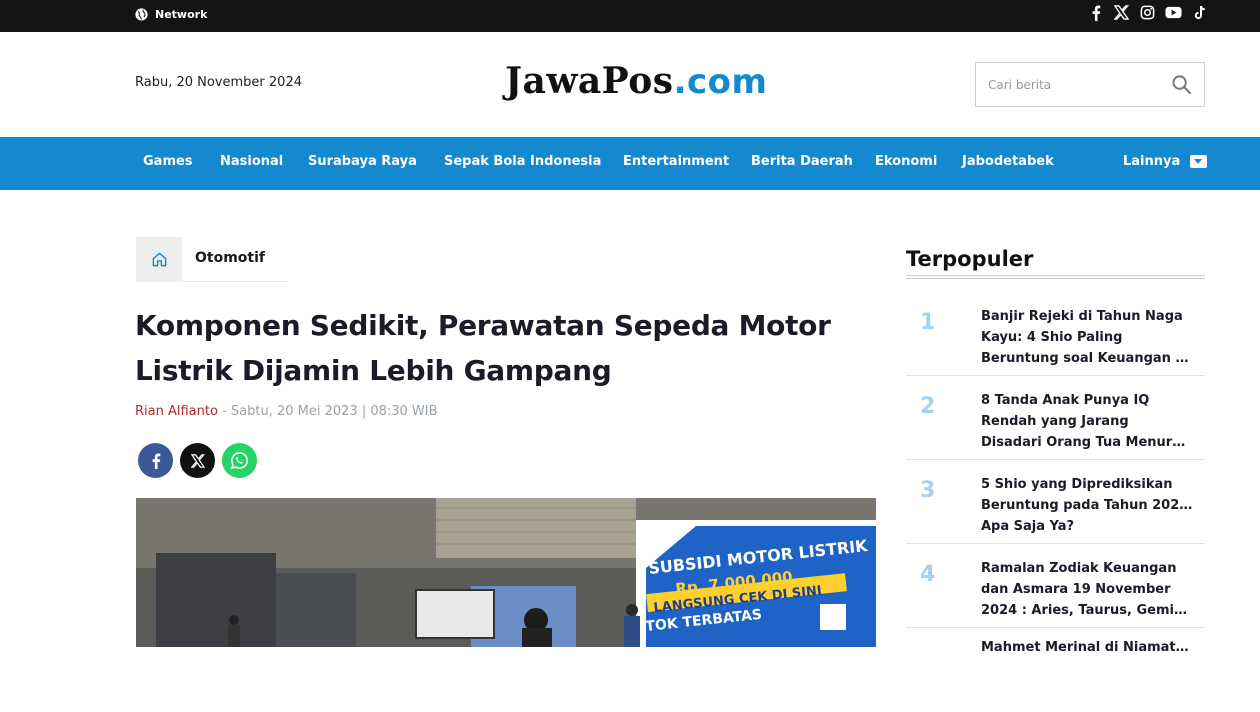 The height and width of the screenshot is (712, 1260). What do you see at coordinates (1181, 84) in the screenshot?
I see `search-icon` at bounding box center [1181, 84].